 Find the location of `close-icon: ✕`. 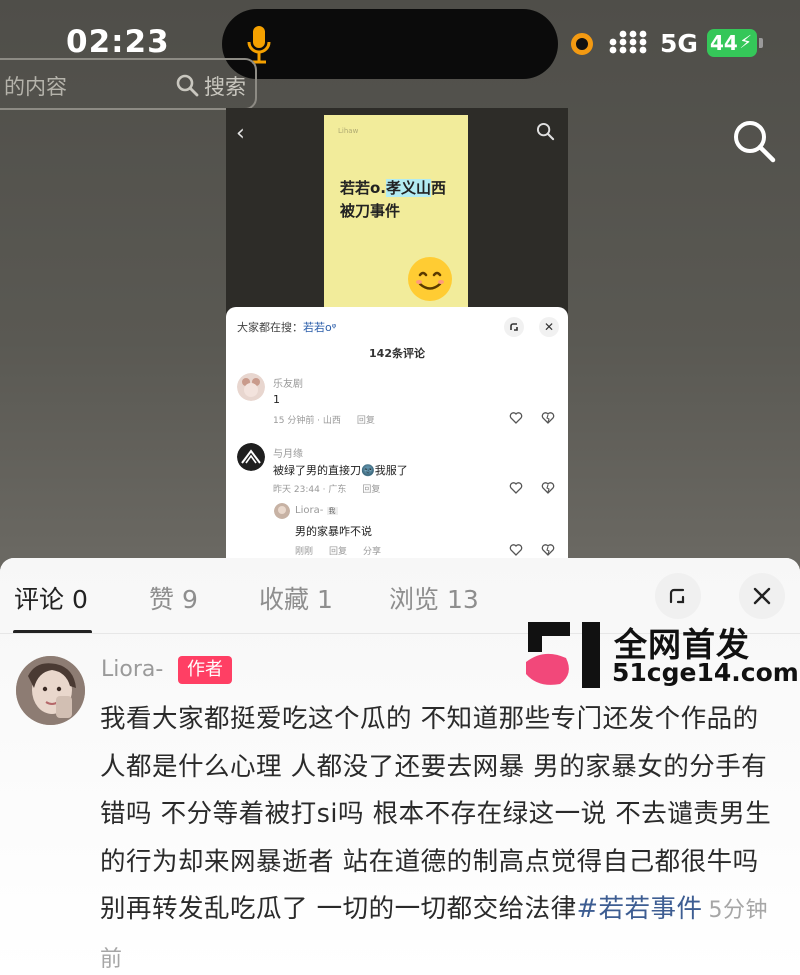

close-icon: ✕ is located at coordinates (549, 327).